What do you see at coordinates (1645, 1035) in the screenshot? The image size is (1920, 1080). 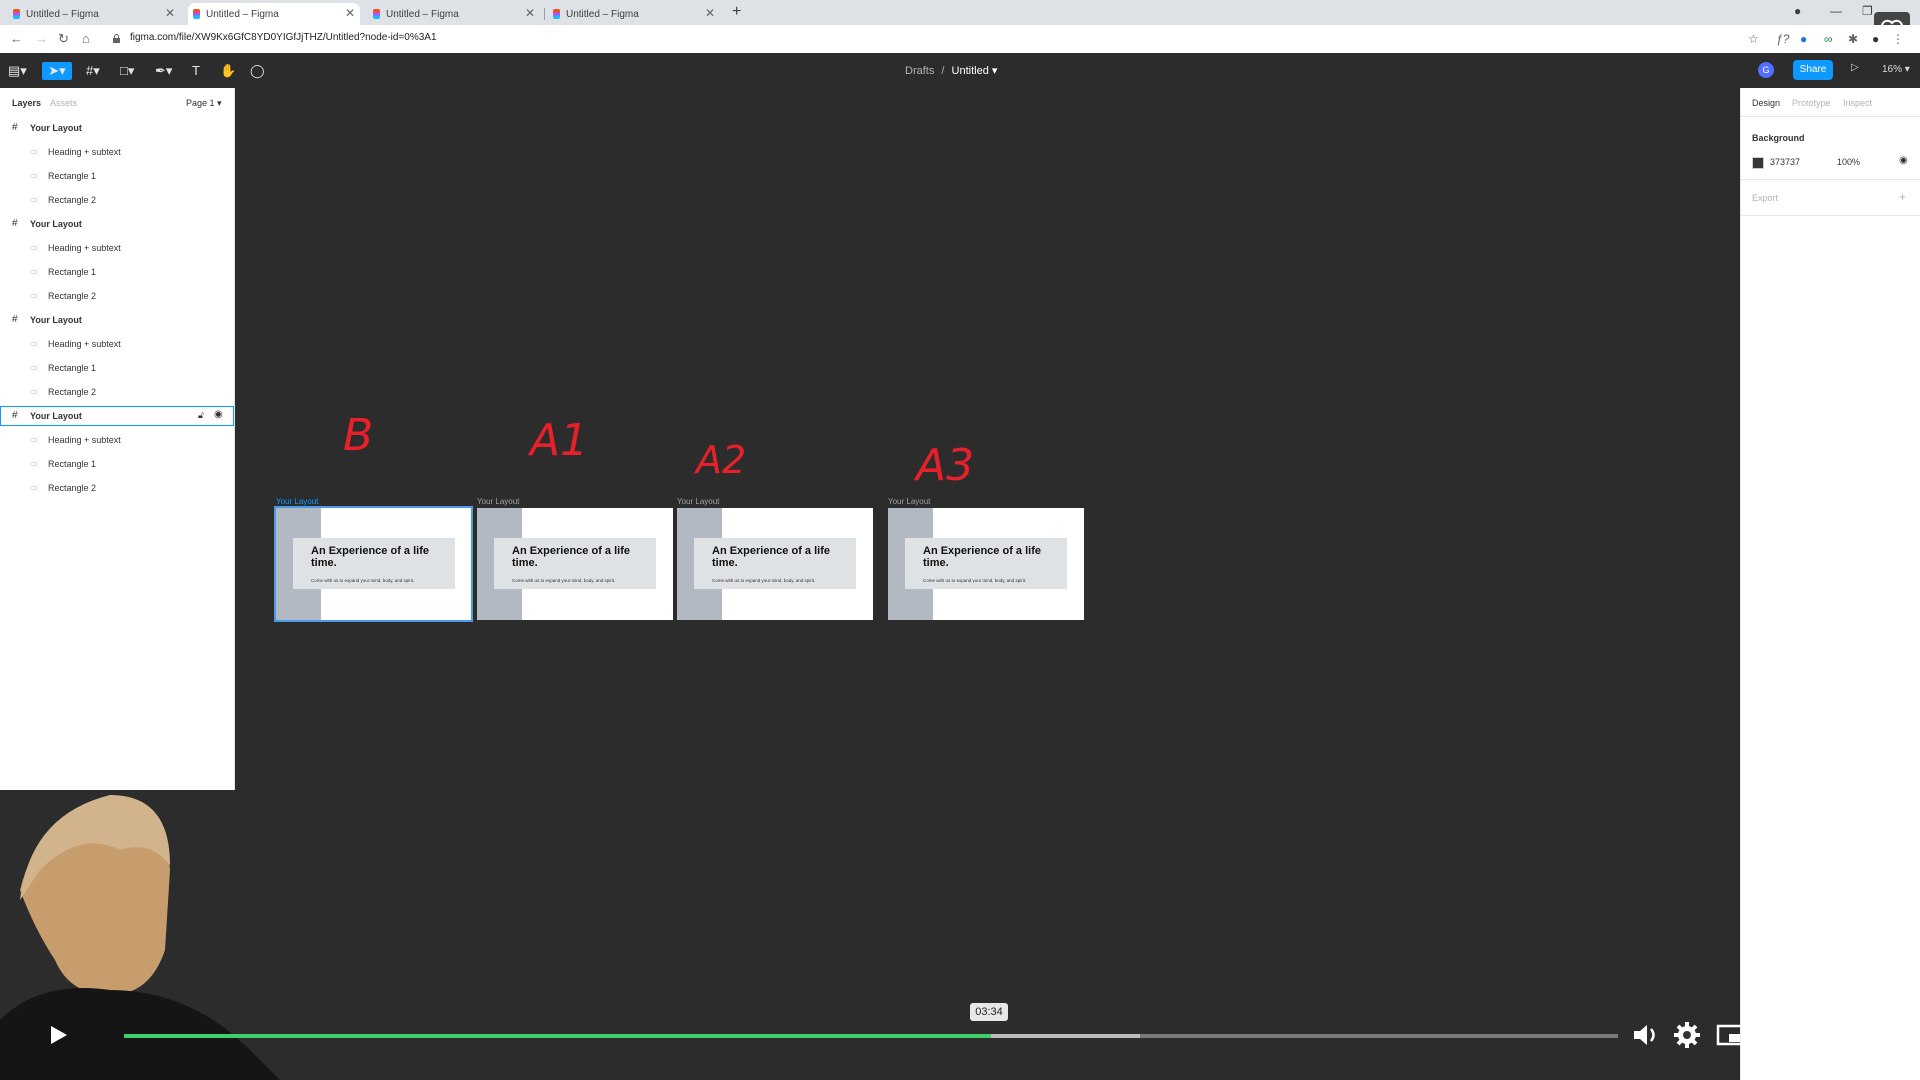 I see `volume-icon` at bounding box center [1645, 1035].